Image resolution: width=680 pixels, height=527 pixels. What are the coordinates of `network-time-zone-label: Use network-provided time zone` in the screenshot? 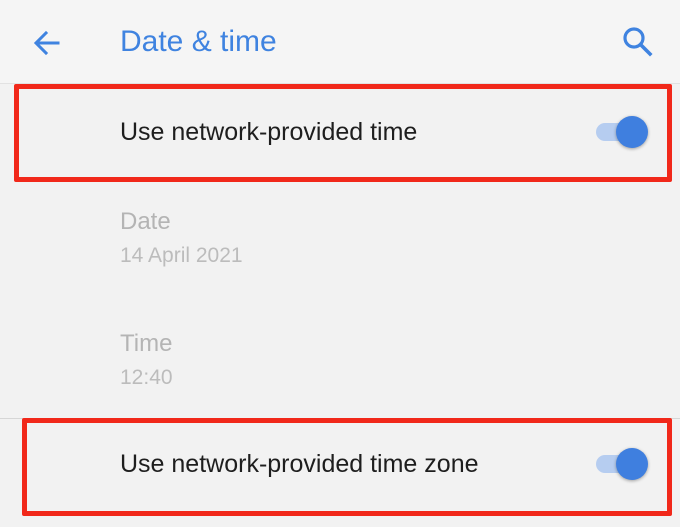 It's located at (299, 464).